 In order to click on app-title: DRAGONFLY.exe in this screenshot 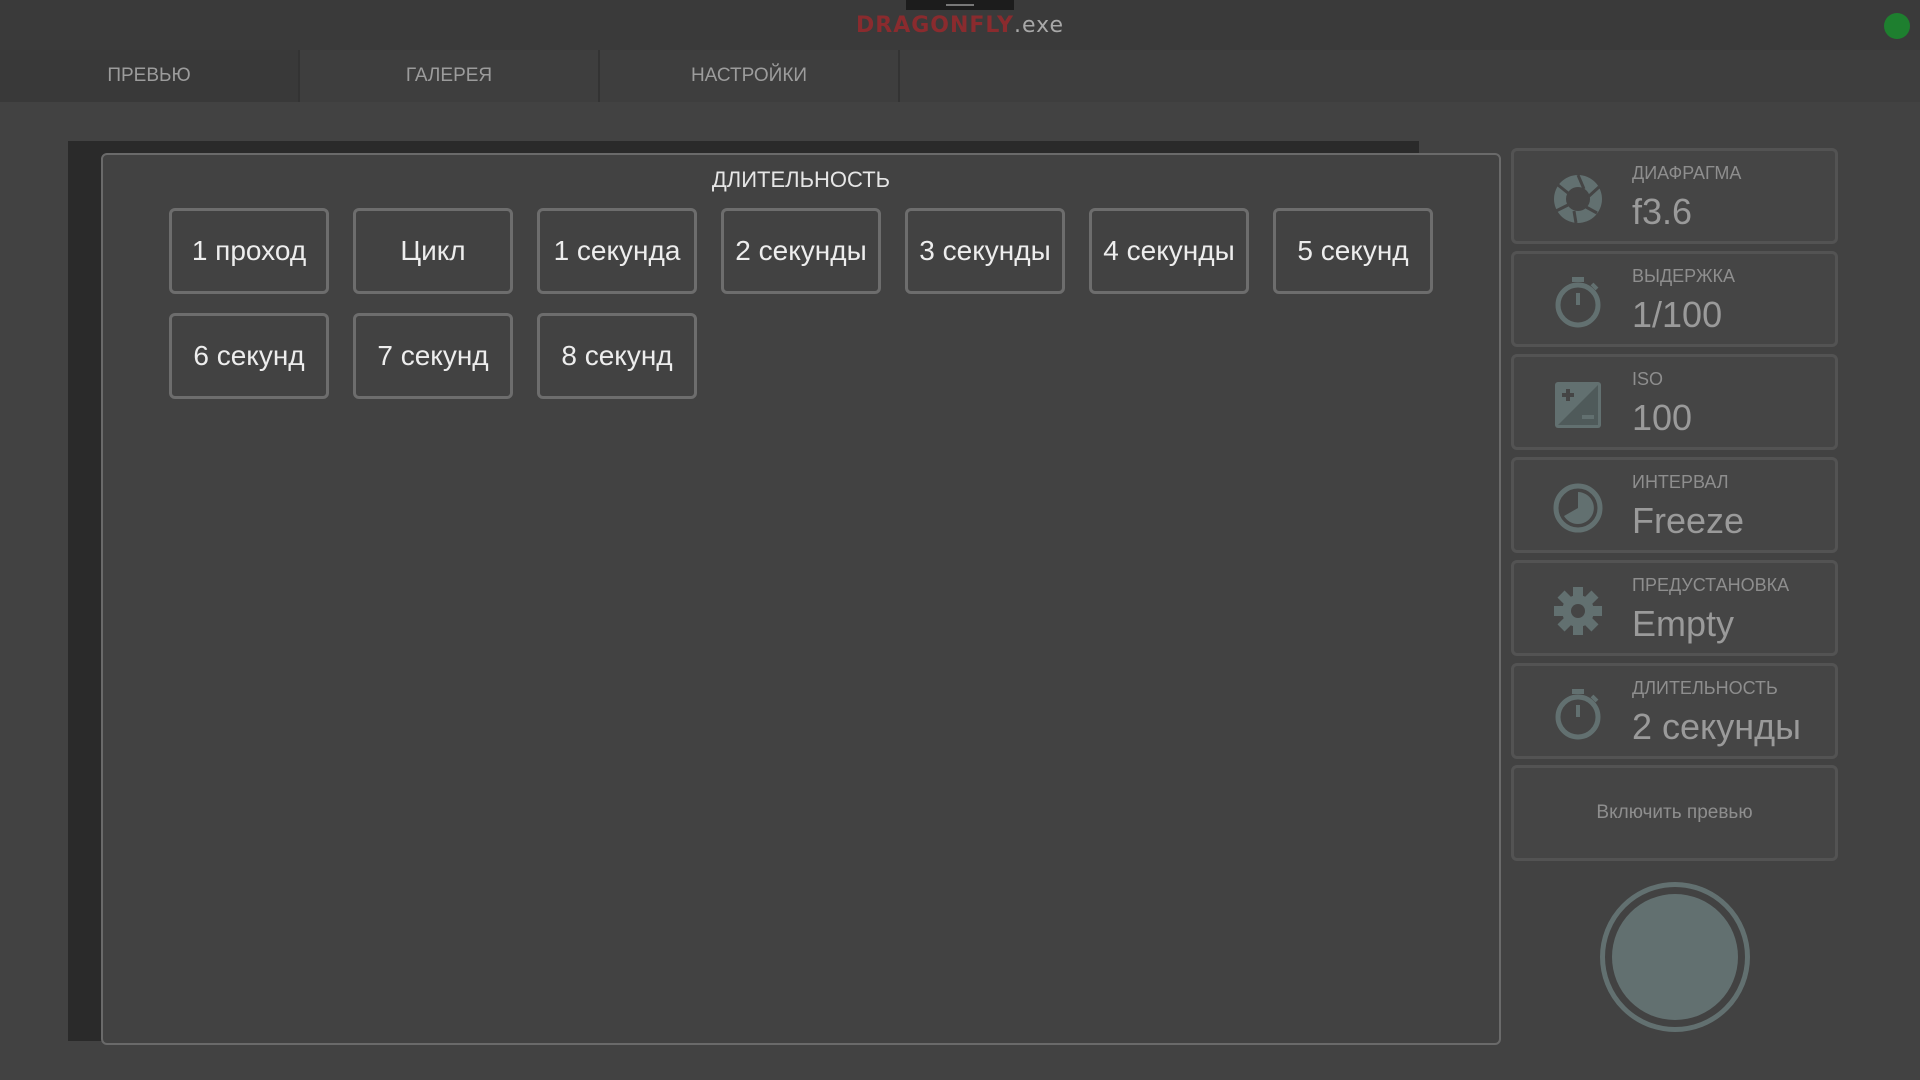, I will do `click(960, 26)`.